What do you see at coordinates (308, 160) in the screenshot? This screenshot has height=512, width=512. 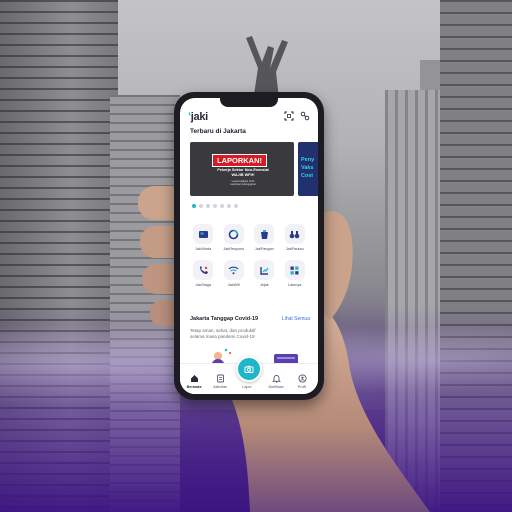 I see `banner-text: Peny` at bounding box center [308, 160].